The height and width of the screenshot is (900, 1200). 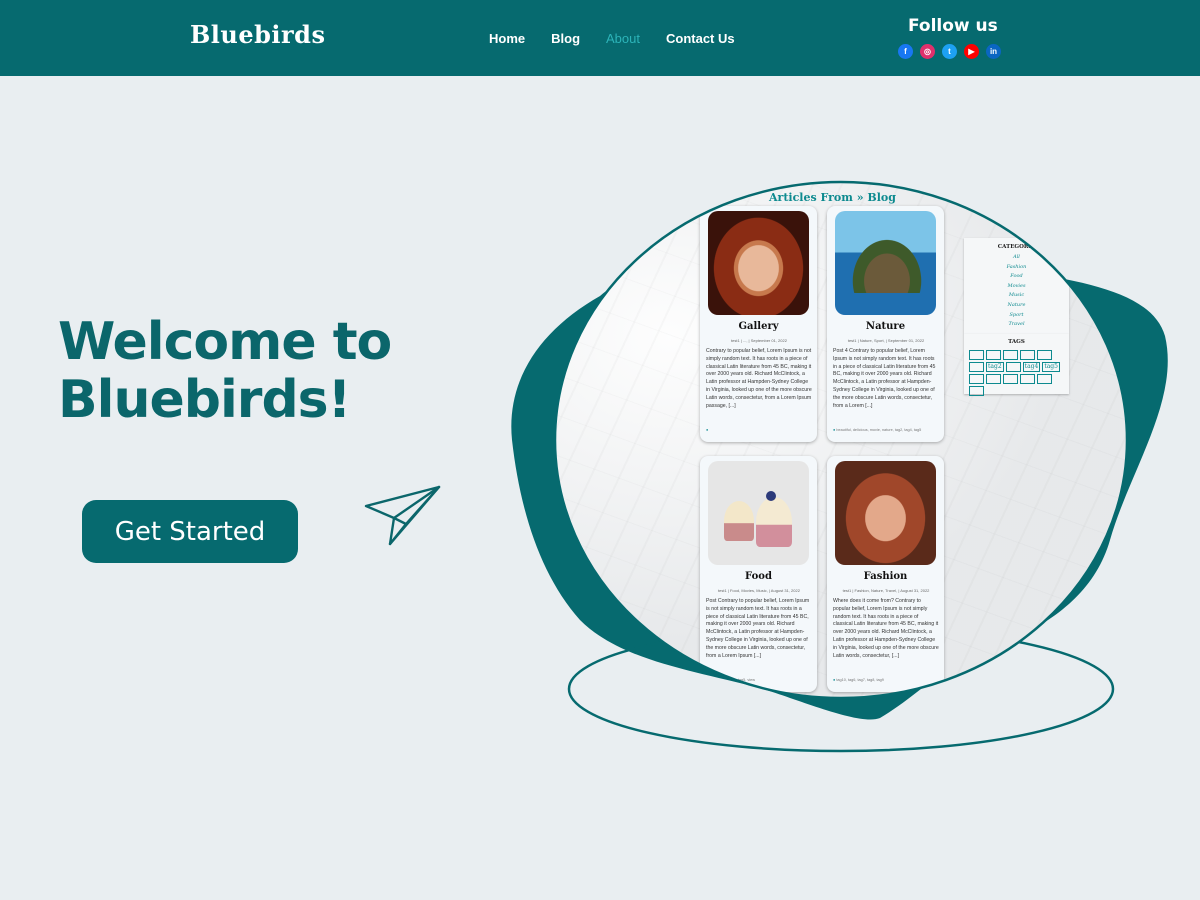 What do you see at coordinates (759, 340) in the screenshot?
I see `article-meta: test1 | ..., | September 01, 2022` at bounding box center [759, 340].